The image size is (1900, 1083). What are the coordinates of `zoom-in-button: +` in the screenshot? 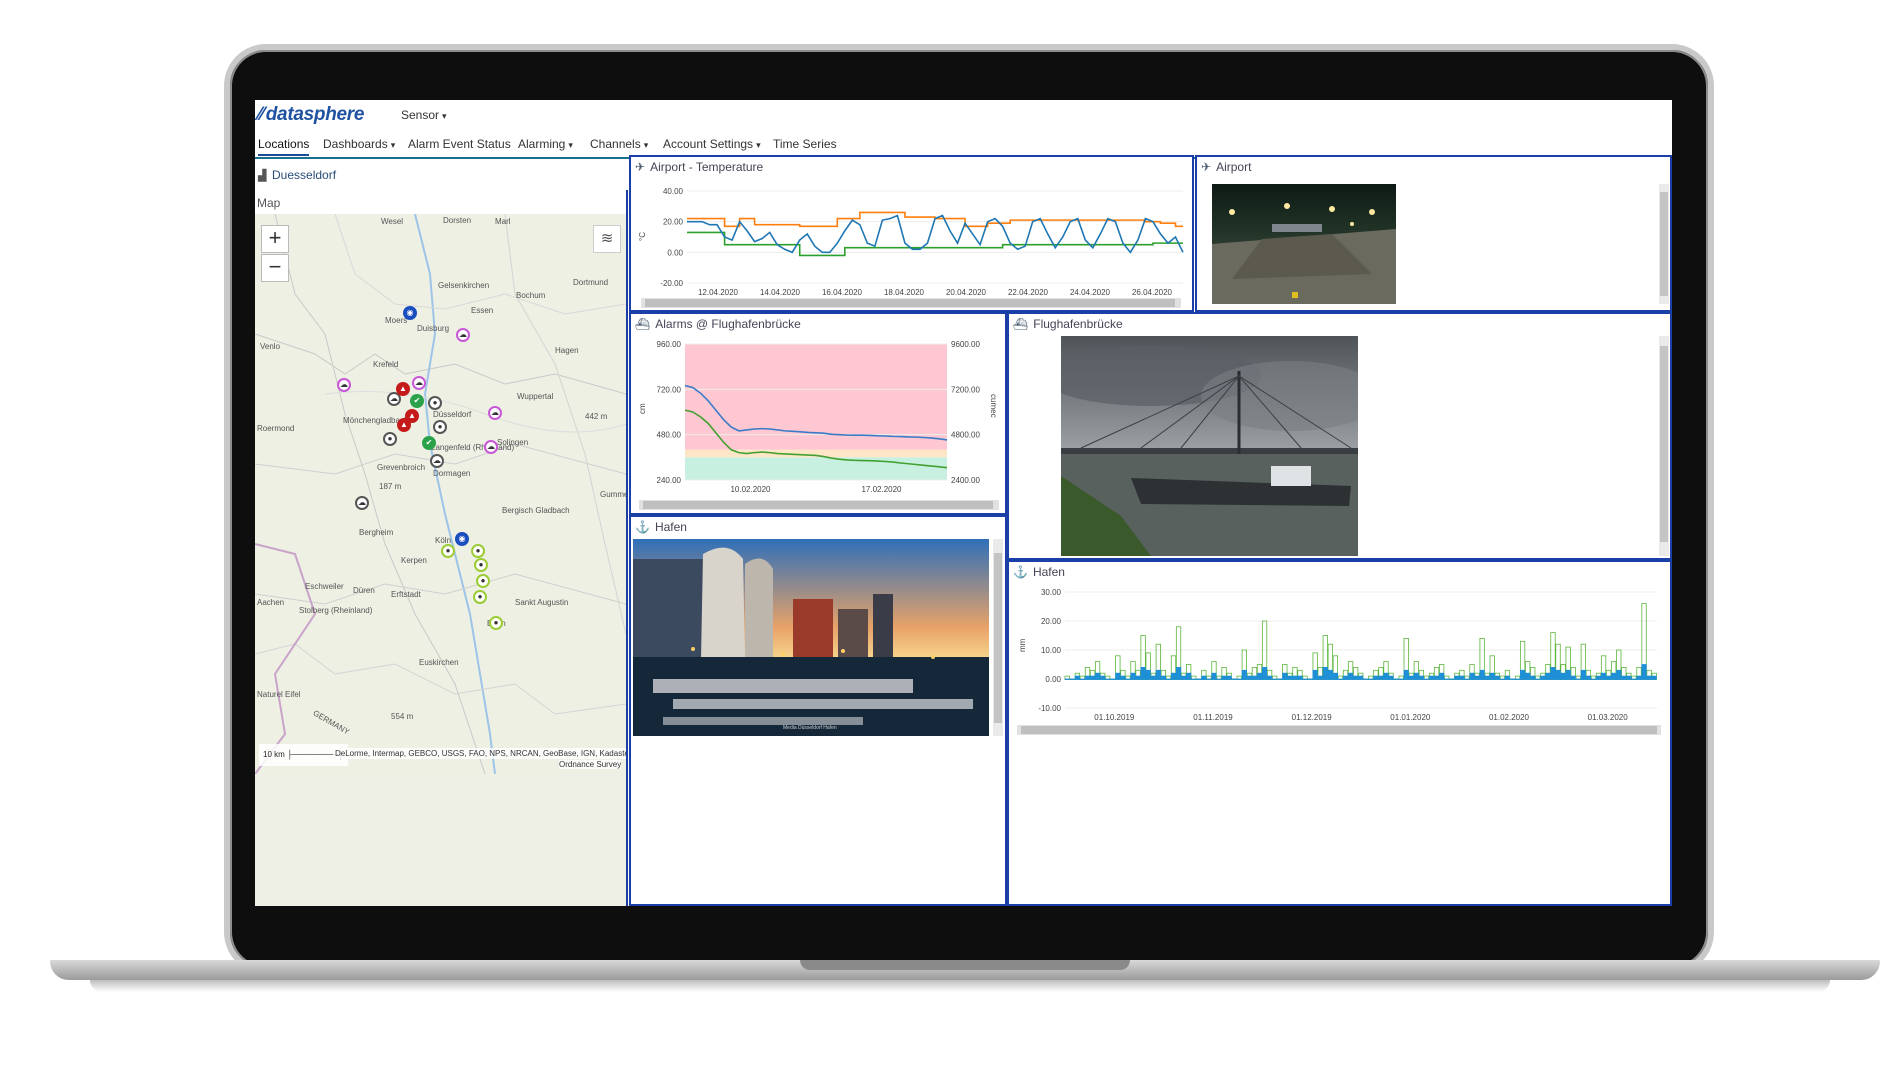 It's located at (275, 239).